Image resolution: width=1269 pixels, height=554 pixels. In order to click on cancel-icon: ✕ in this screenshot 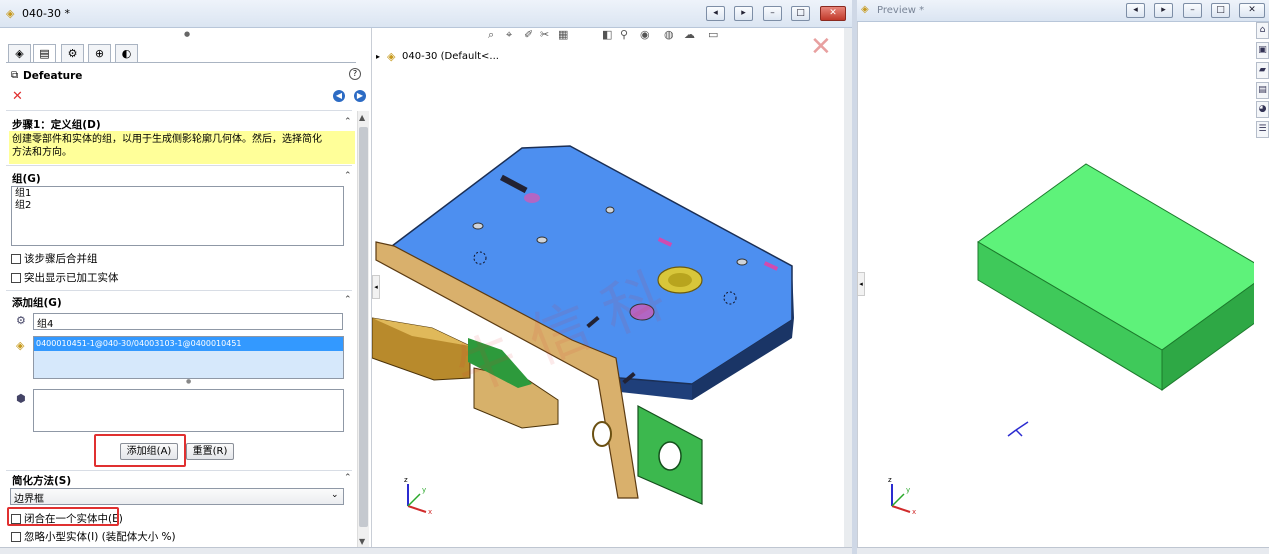, I will do `click(17, 96)`.